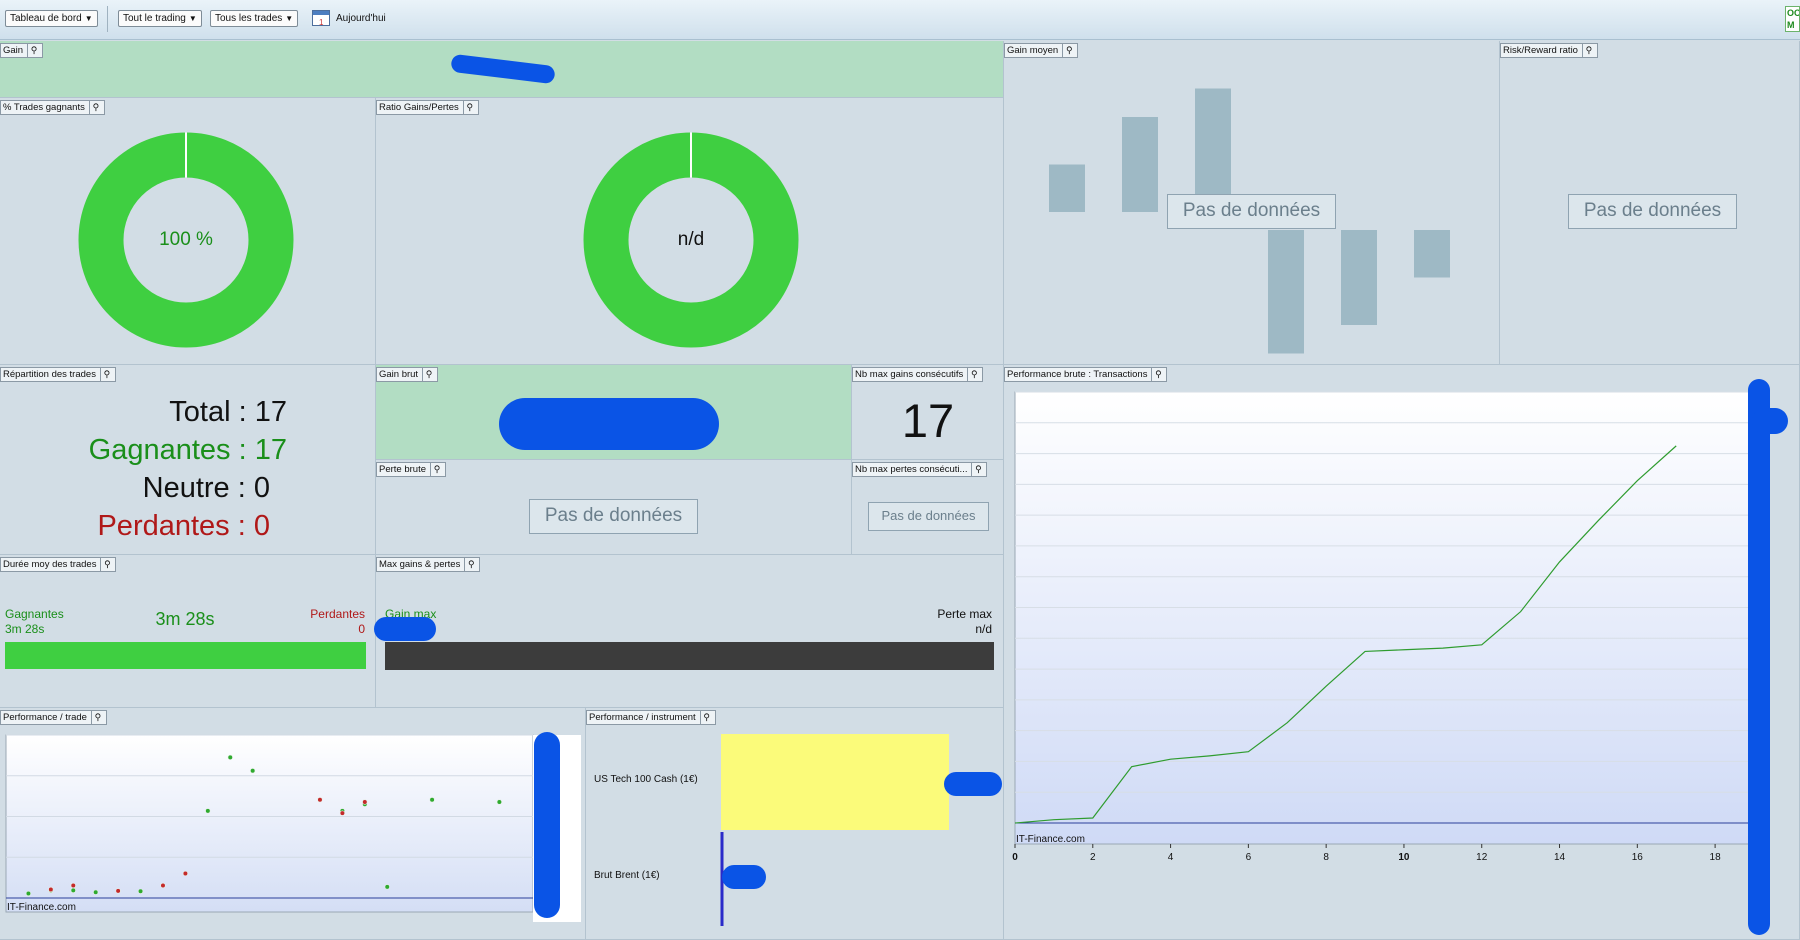  I want to click on duree-loss-value: 0, so click(361, 629).